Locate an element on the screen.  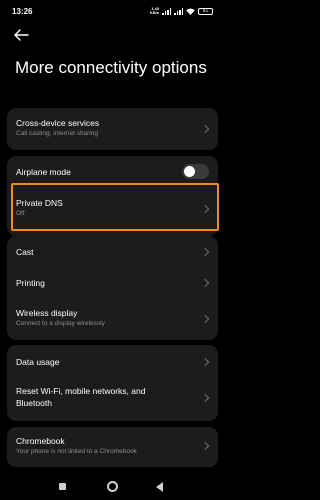
airplane-mode-label: Airplane mode is located at coordinates (43, 172).